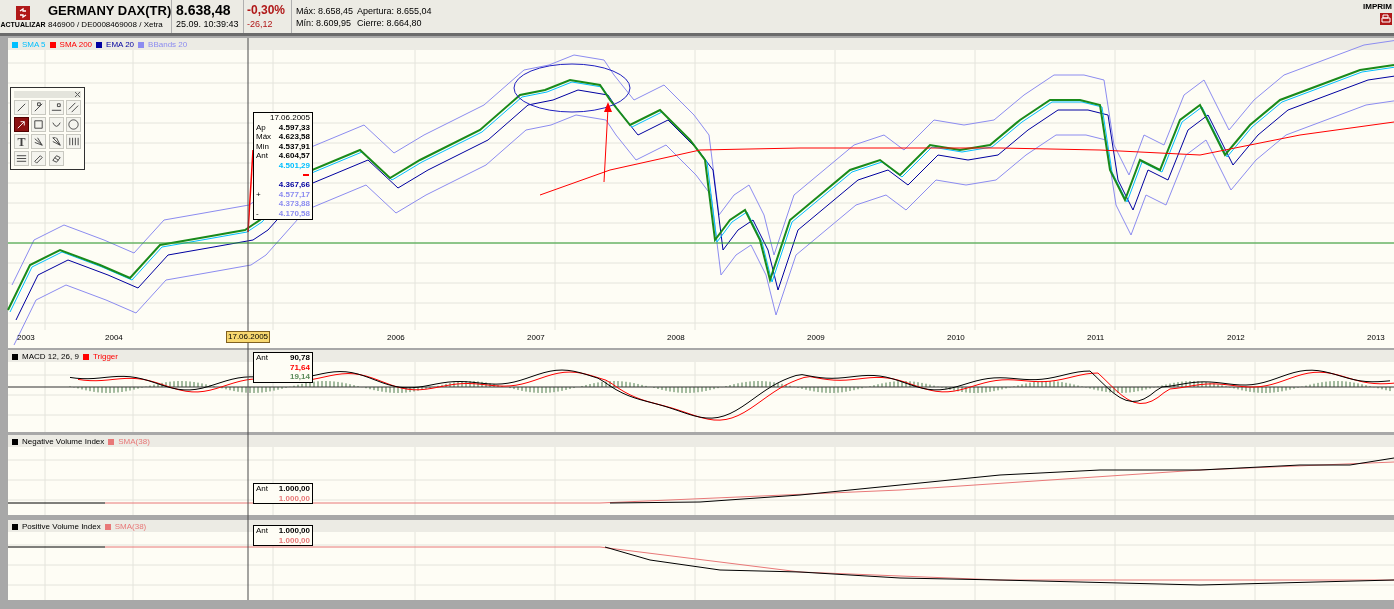 Image resolution: width=1394 pixels, height=609 pixels. Describe the element at coordinates (73, 107) in the screenshot. I see `parallel-tool-icon` at that location.